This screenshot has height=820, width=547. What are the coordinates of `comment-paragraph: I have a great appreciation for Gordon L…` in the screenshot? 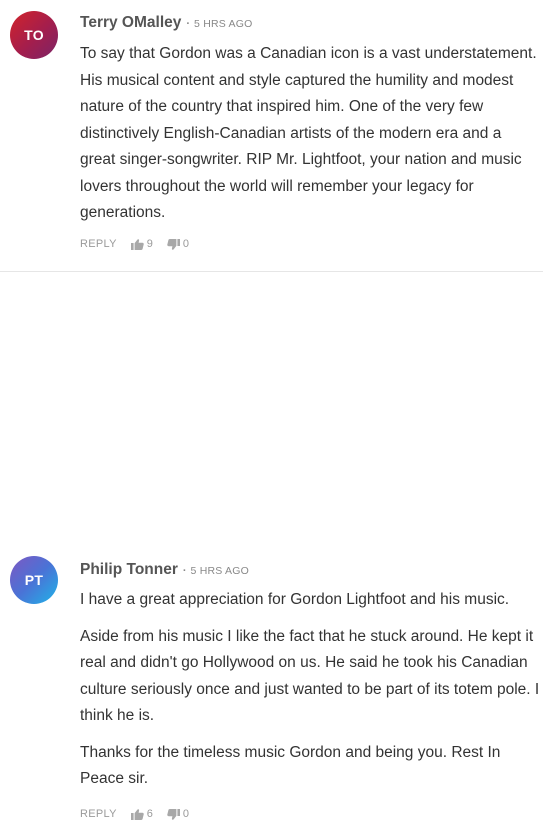 It's located at (295, 599).